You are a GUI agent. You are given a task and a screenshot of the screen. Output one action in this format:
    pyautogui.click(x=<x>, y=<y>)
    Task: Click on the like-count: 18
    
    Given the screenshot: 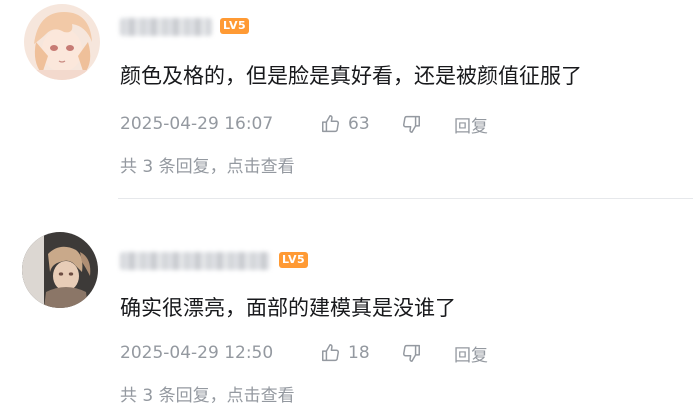 What is the action you would take?
    pyautogui.click(x=359, y=353)
    